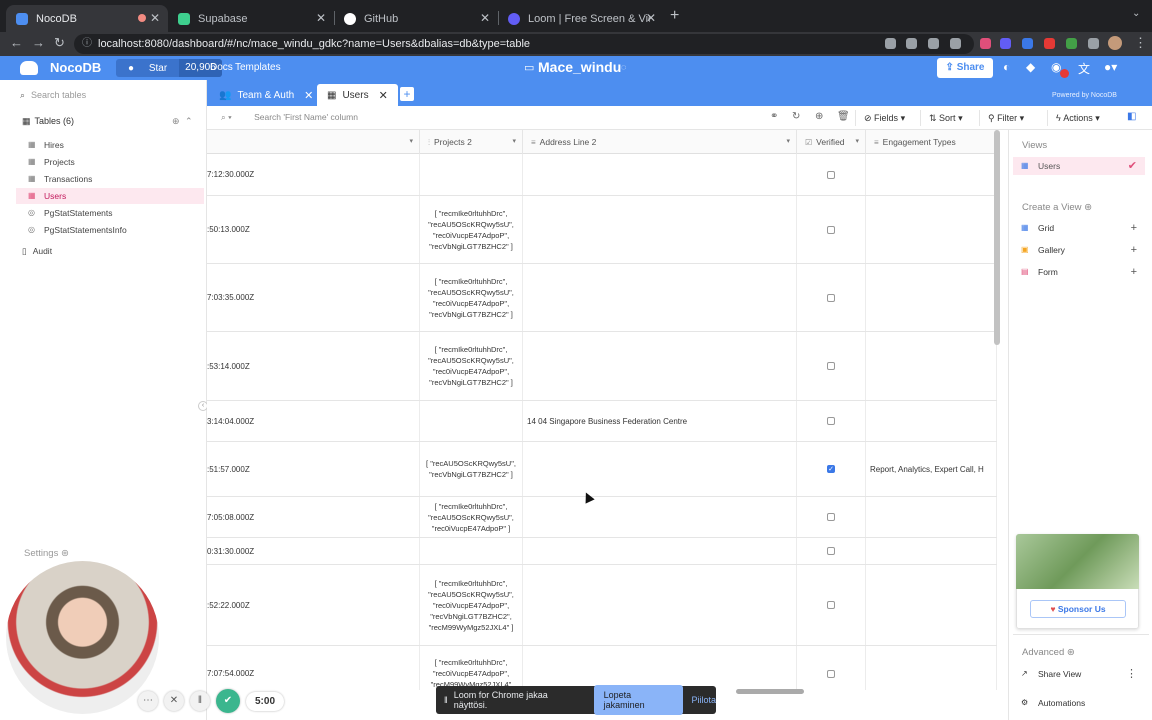 The width and height of the screenshot is (1152, 720). What do you see at coordinates (843, 116) in the screenshot?
I see `delete-icon: 🗑` at bounding box center [843, 116].